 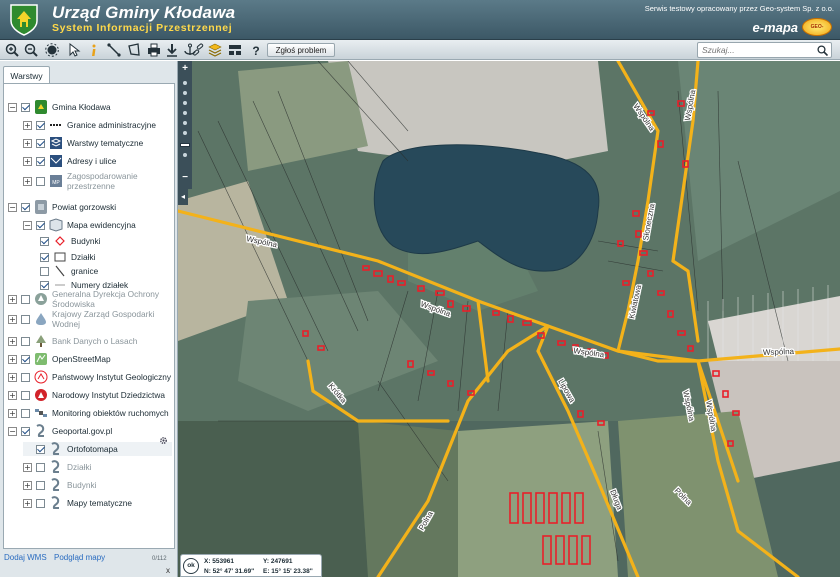 What do you see at coordinates (822, 50) in the screenshot?
I see `search-icon` at bounding box center [822, 50].